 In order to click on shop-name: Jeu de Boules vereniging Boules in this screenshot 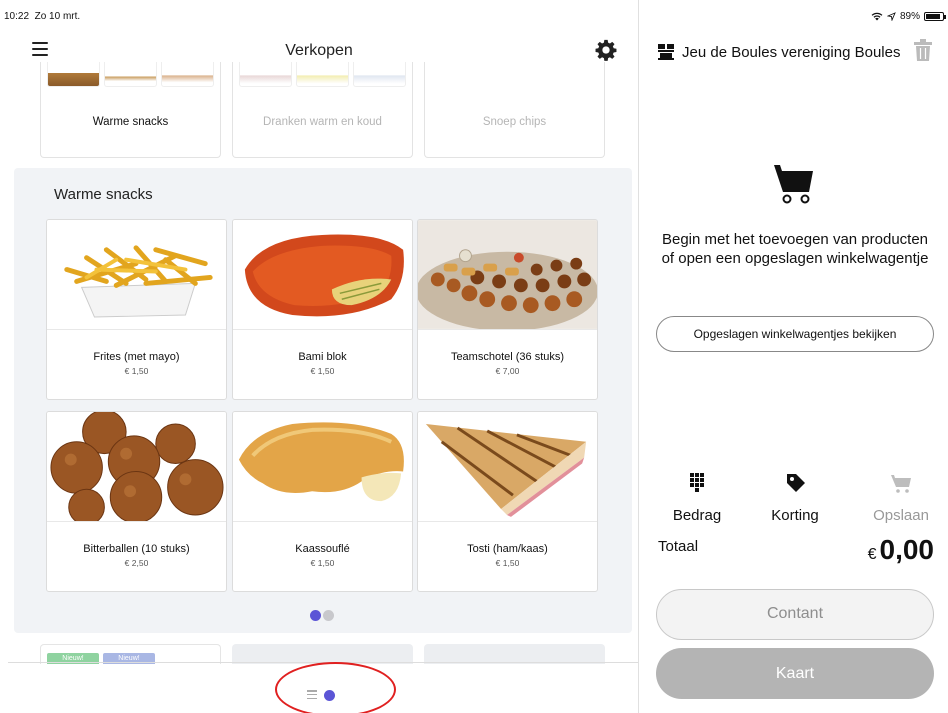, I will do `click(791, 52)`.